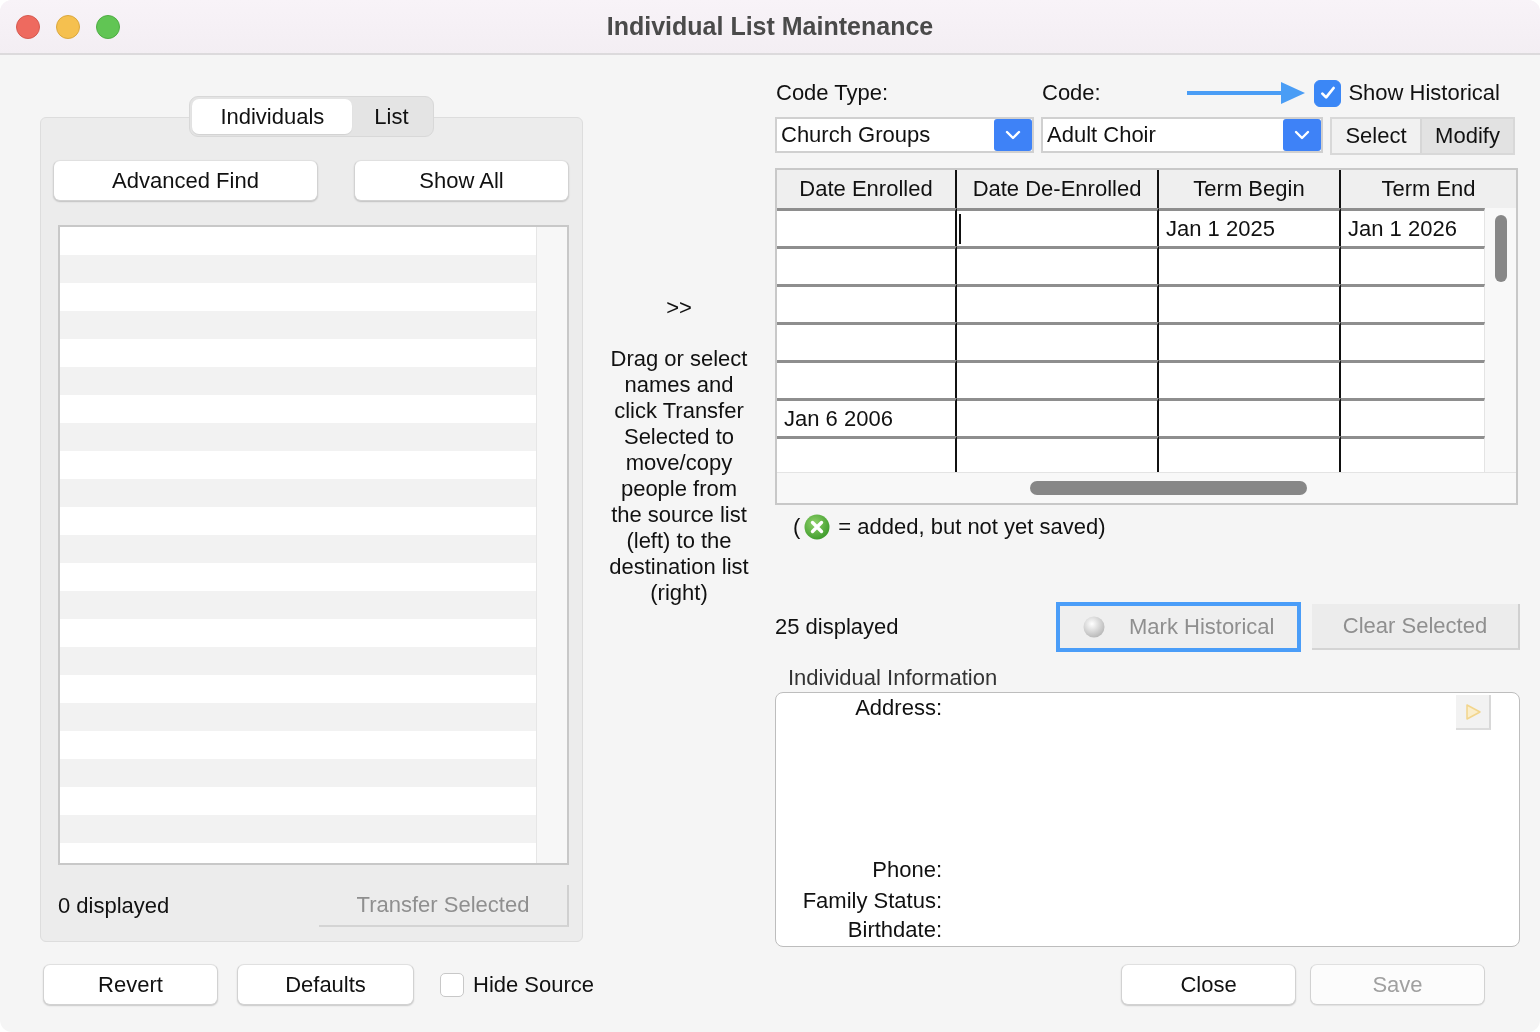 The height and width of the screenshot is (1032, 1540). What do you see at coordinates (185, 180) in the screenshot?
I see `panel-button: Advanced Find` at bounding box center [185, 180].